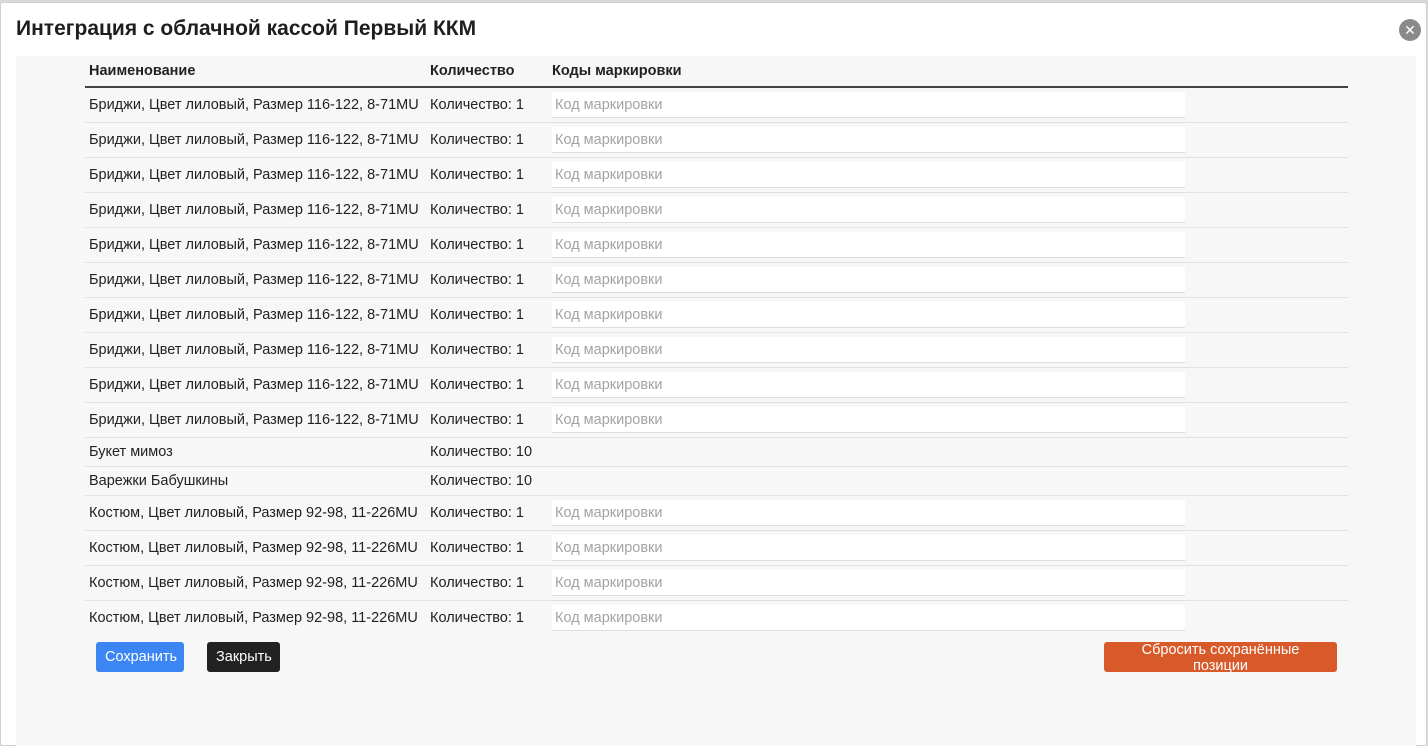  I want to click on table-row: Букет мимоз Количество: 10, so click(716, 452).